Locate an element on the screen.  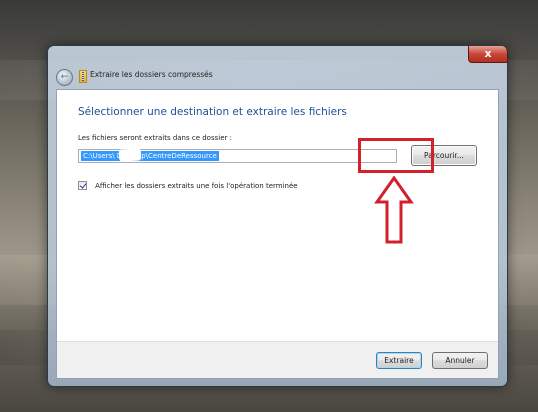
back-arrow-icon: ← is located at coordinates (64, 77).